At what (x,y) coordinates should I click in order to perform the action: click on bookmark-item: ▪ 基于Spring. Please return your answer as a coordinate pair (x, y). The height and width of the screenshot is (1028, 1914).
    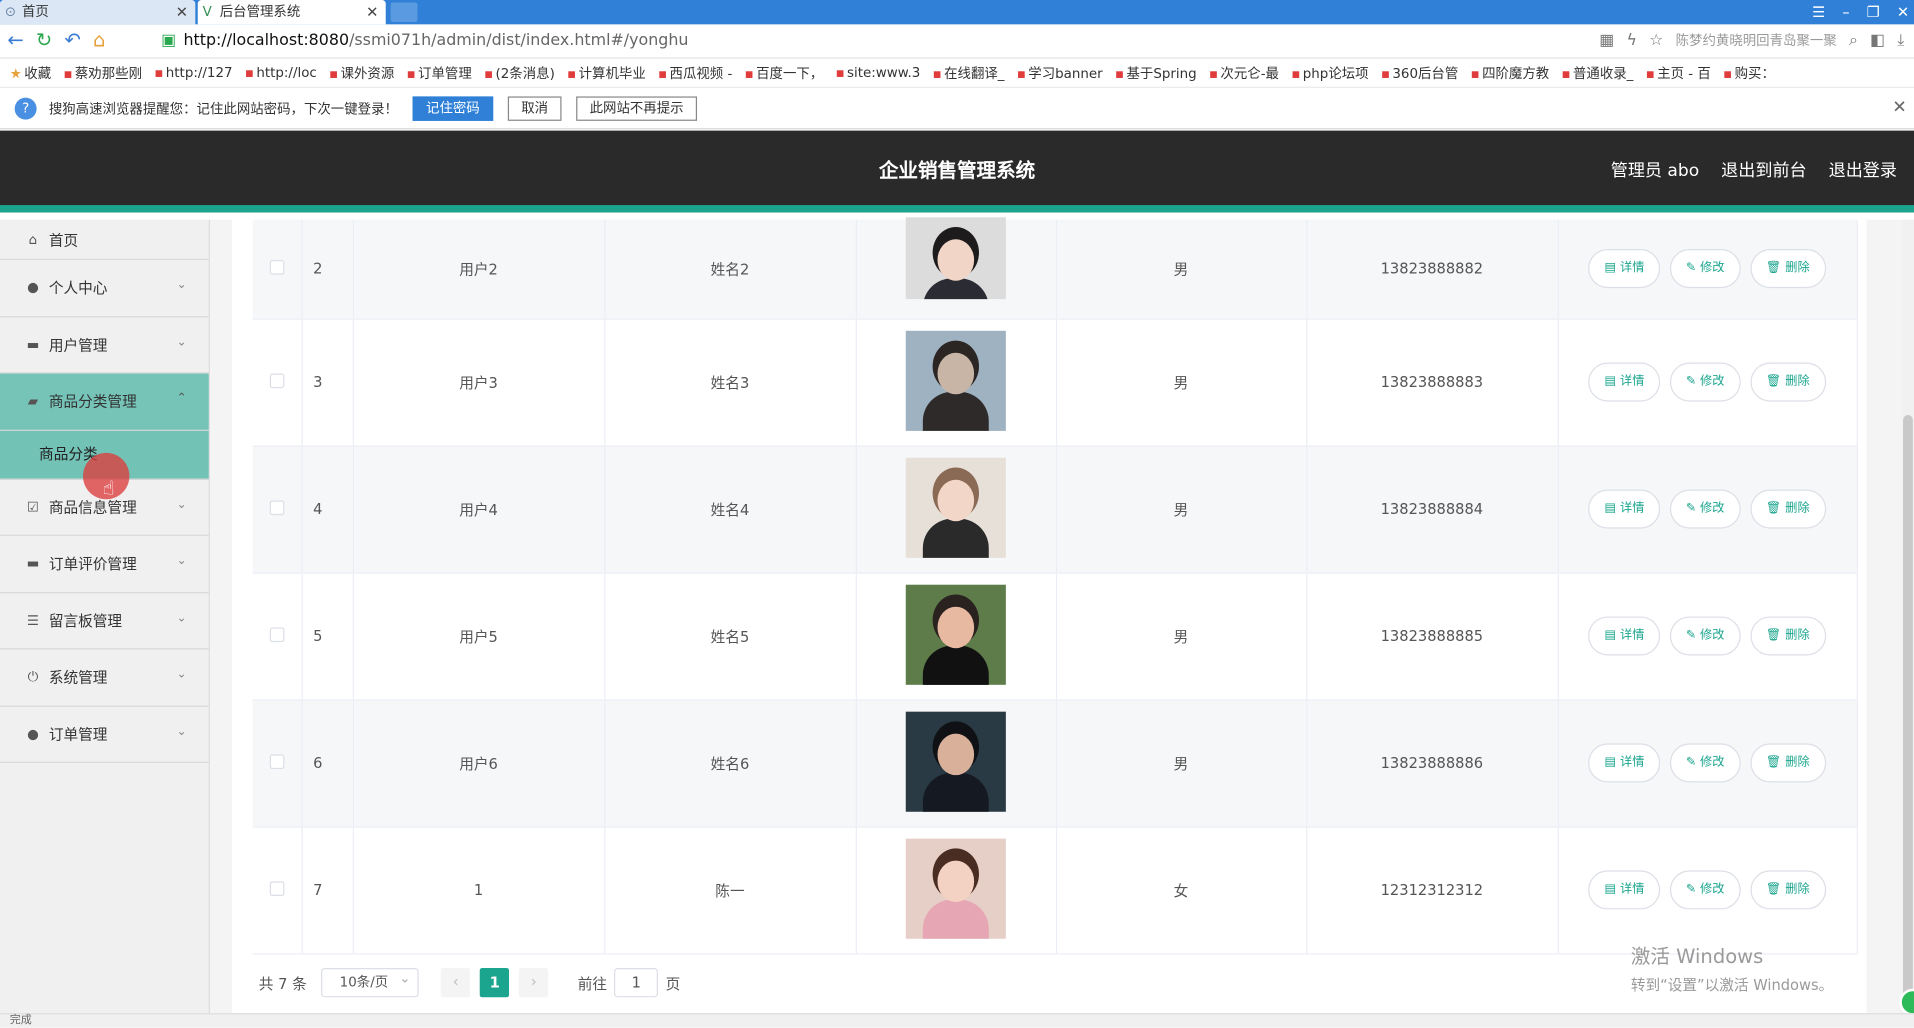
    Looking at the image, I should click on (1156, 73).